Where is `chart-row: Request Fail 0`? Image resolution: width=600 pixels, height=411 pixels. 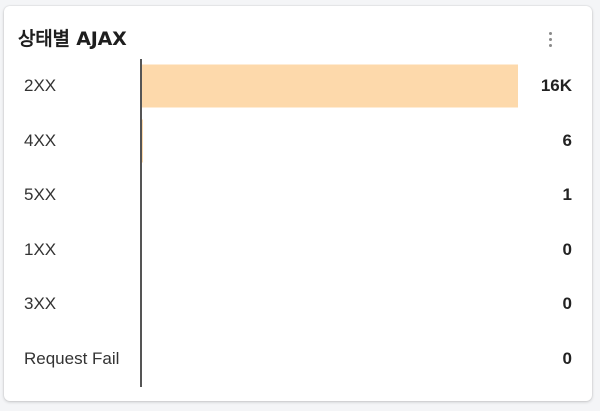
chart-row: Request Fail 0 is located at coordinates (298, 359).